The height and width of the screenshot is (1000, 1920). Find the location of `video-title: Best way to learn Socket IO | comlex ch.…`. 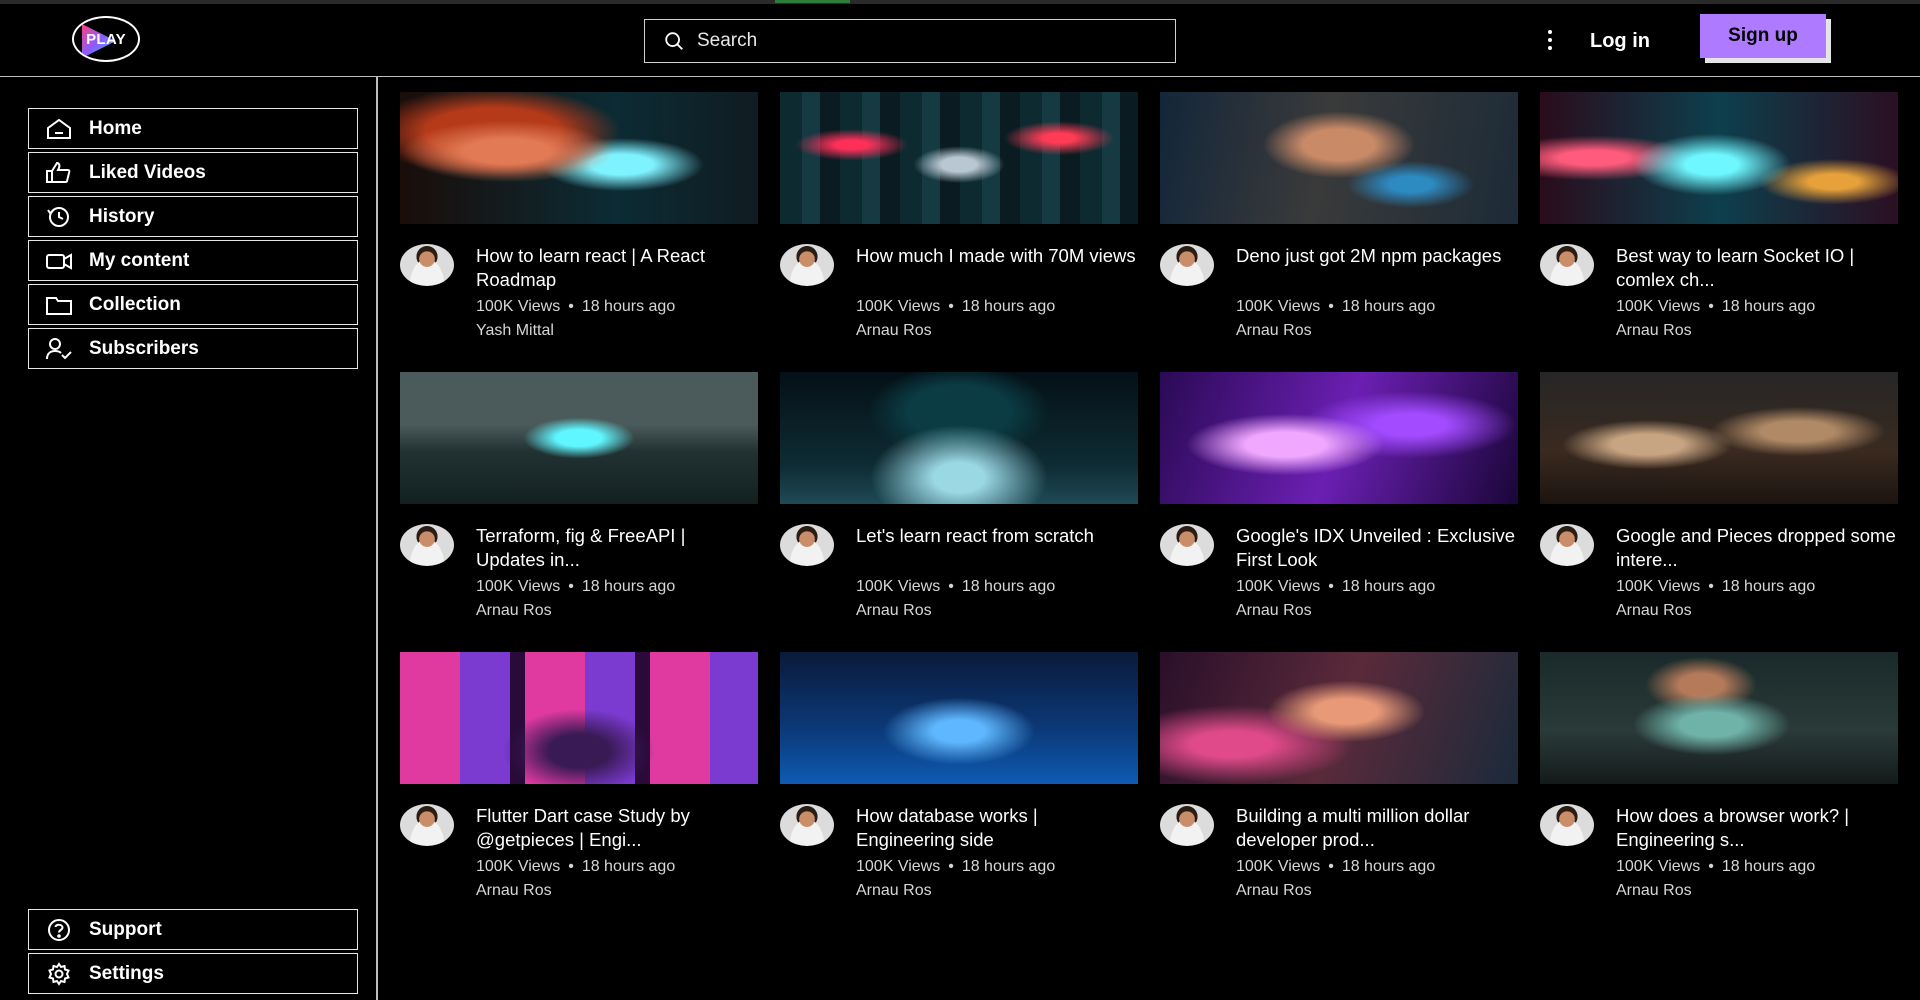

video-title: Best way to learn Socket IO | comlex ch.… is located at coordinates (1757, 268).